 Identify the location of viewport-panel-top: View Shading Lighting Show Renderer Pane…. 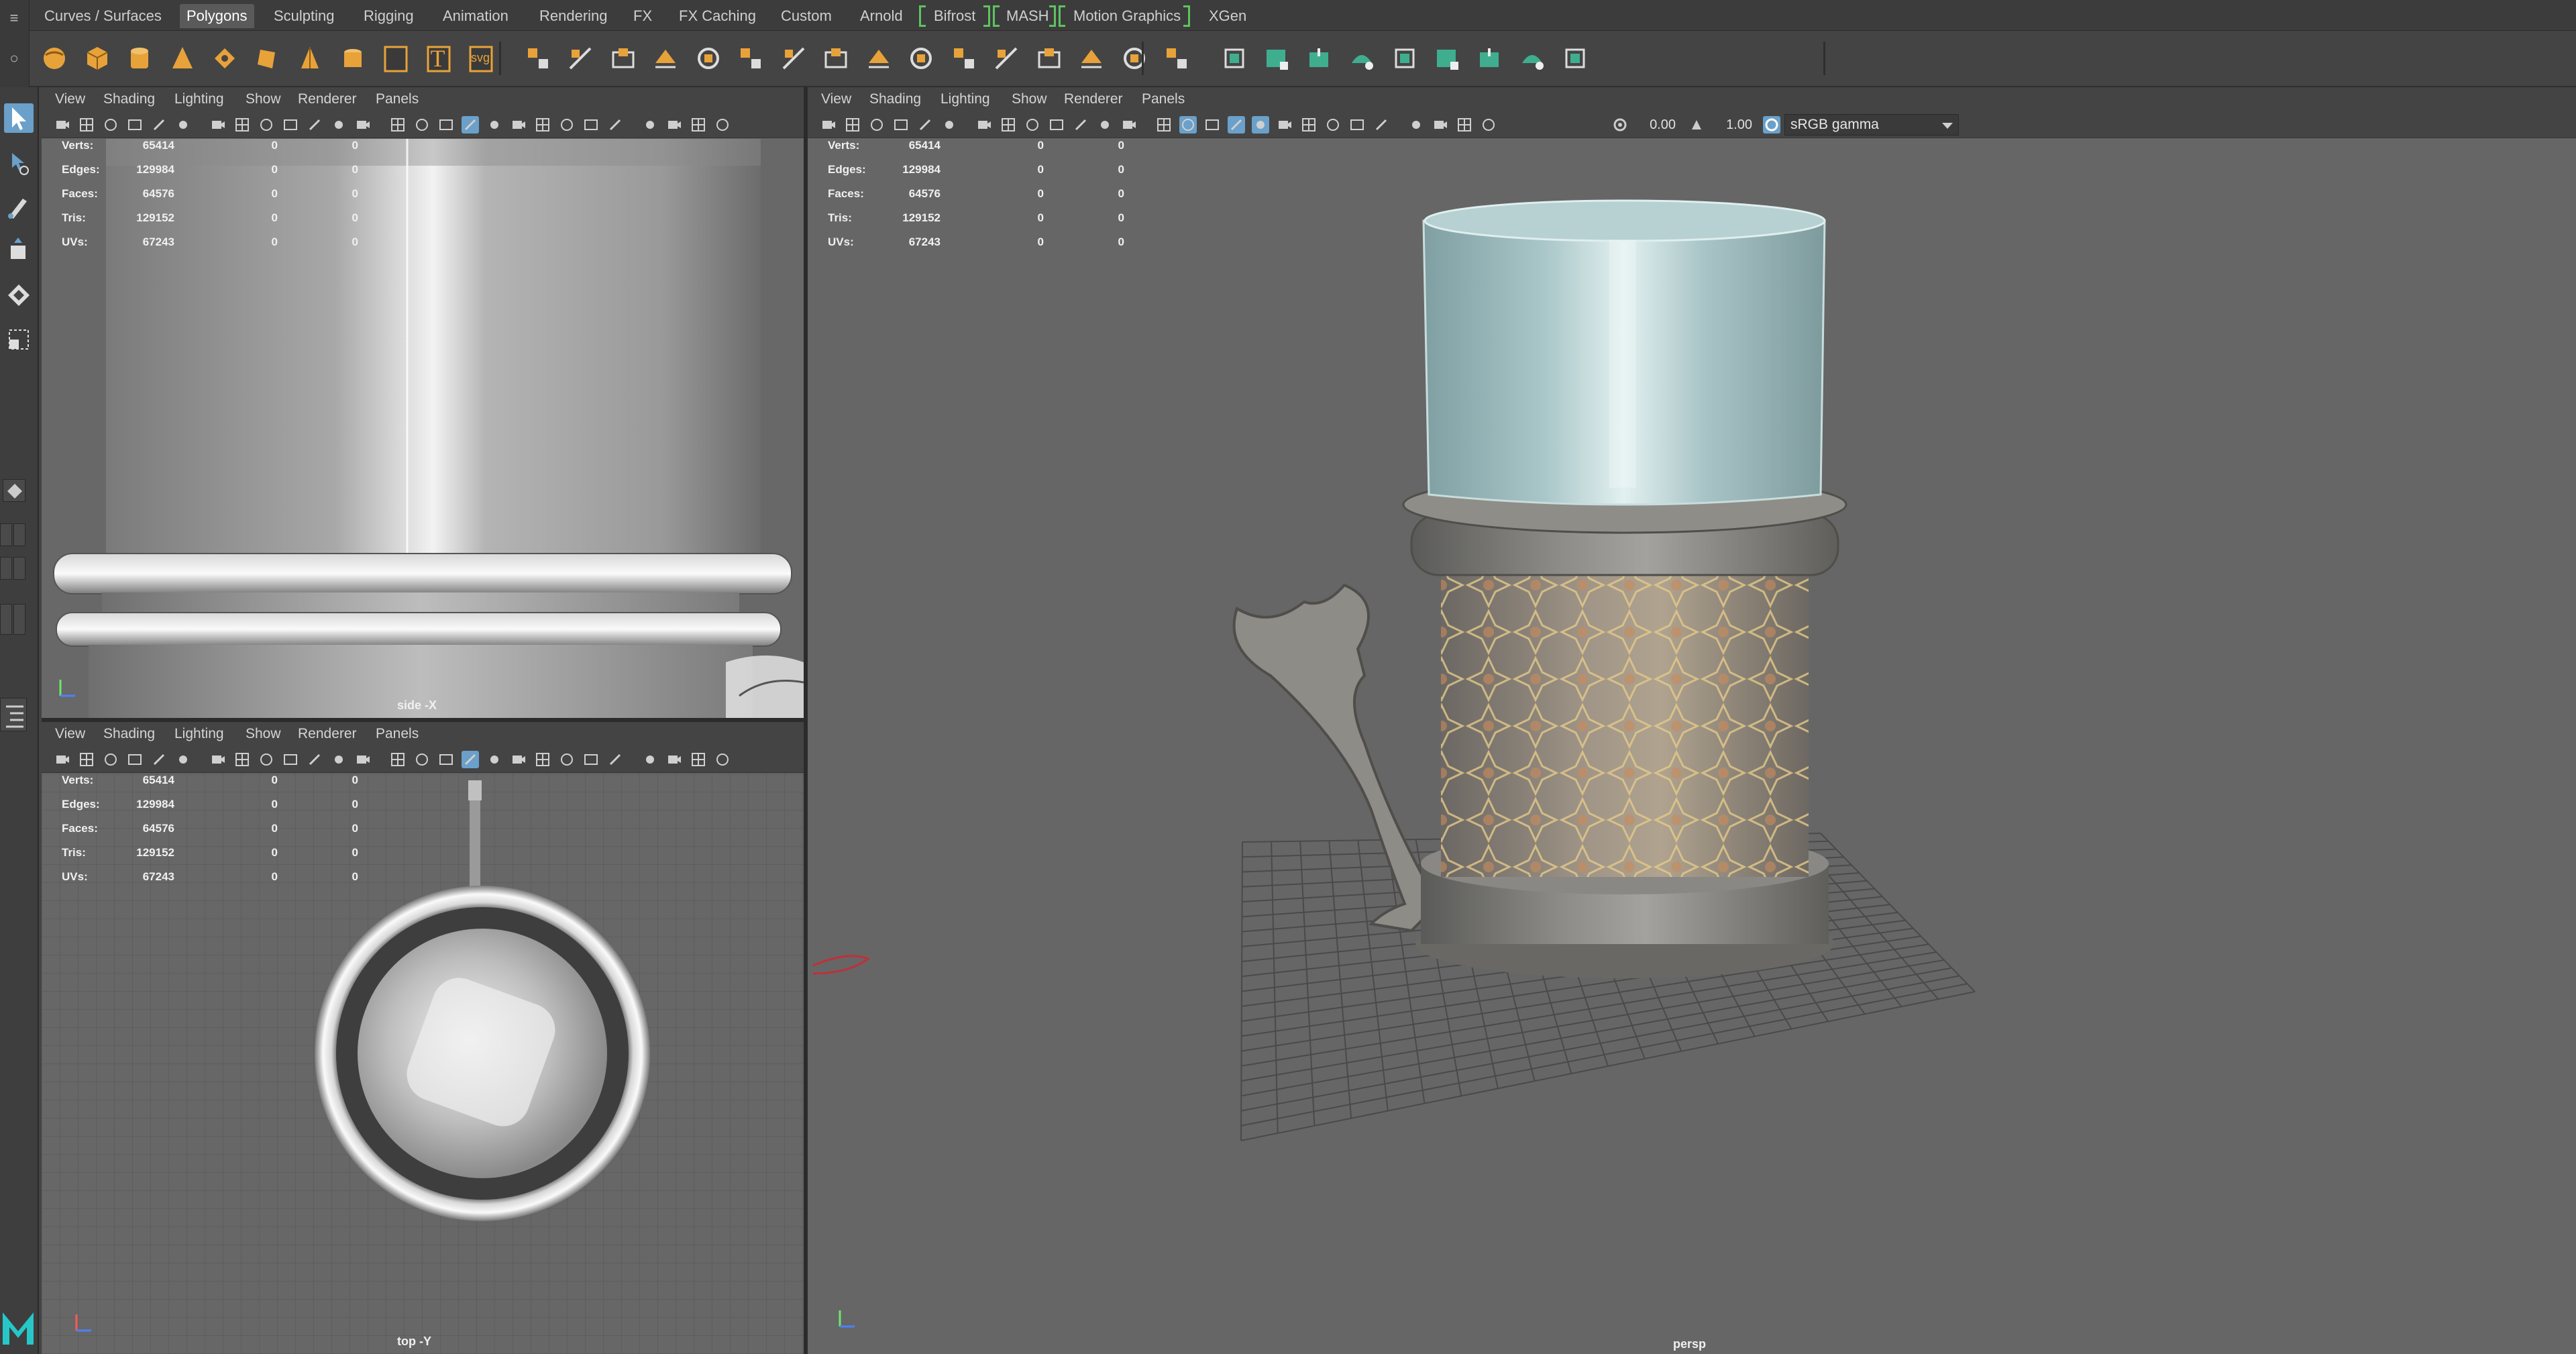
(423, 1038).